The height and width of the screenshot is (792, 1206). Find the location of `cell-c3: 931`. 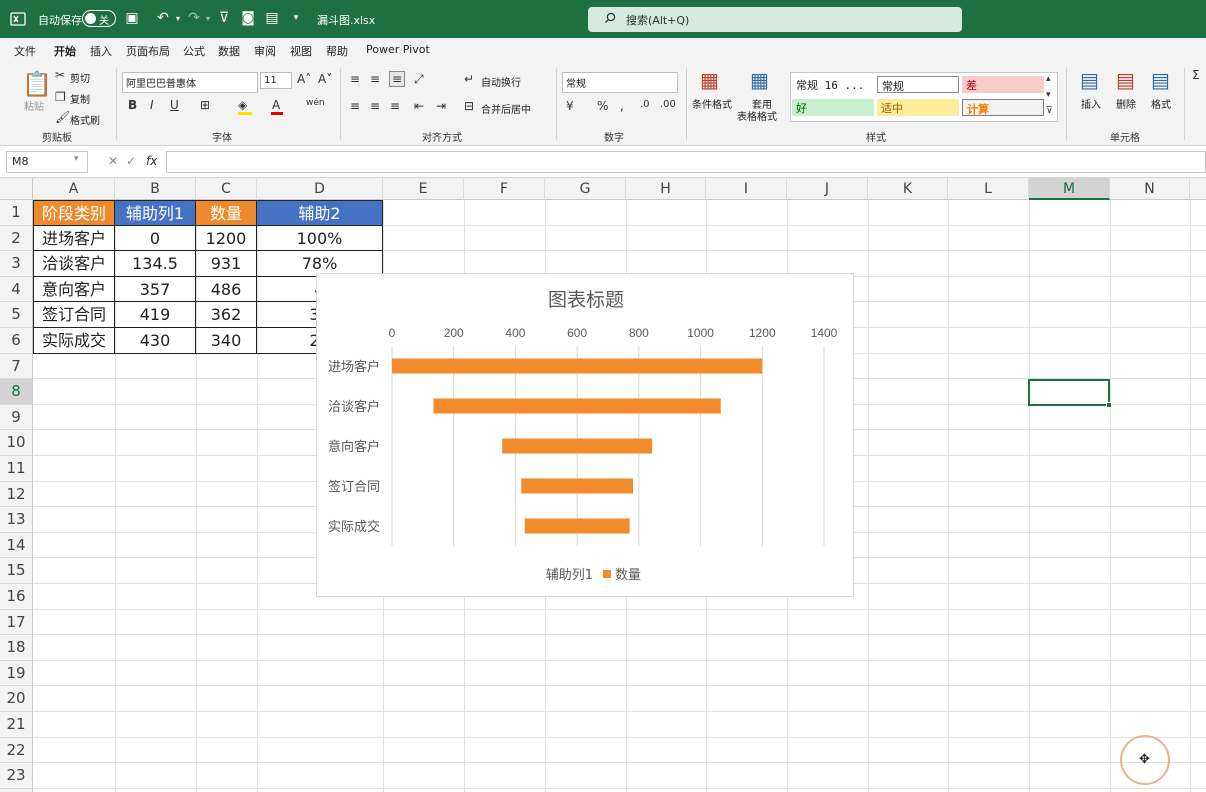

cell-c3: 931 is located at coordinates (226, 264).